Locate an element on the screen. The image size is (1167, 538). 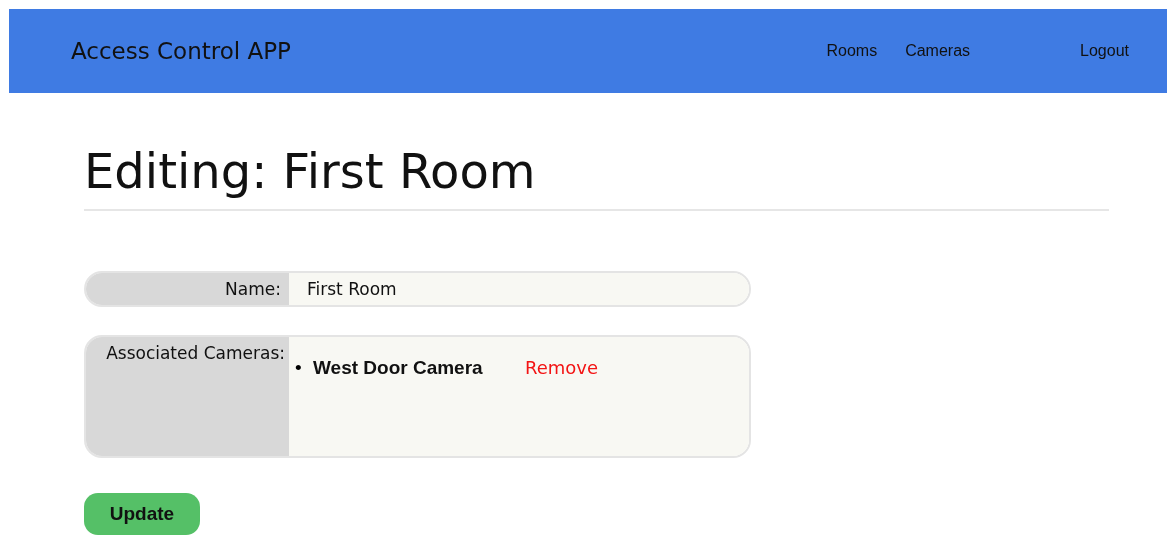
update-button: Update is located at coordinates (142, 514).